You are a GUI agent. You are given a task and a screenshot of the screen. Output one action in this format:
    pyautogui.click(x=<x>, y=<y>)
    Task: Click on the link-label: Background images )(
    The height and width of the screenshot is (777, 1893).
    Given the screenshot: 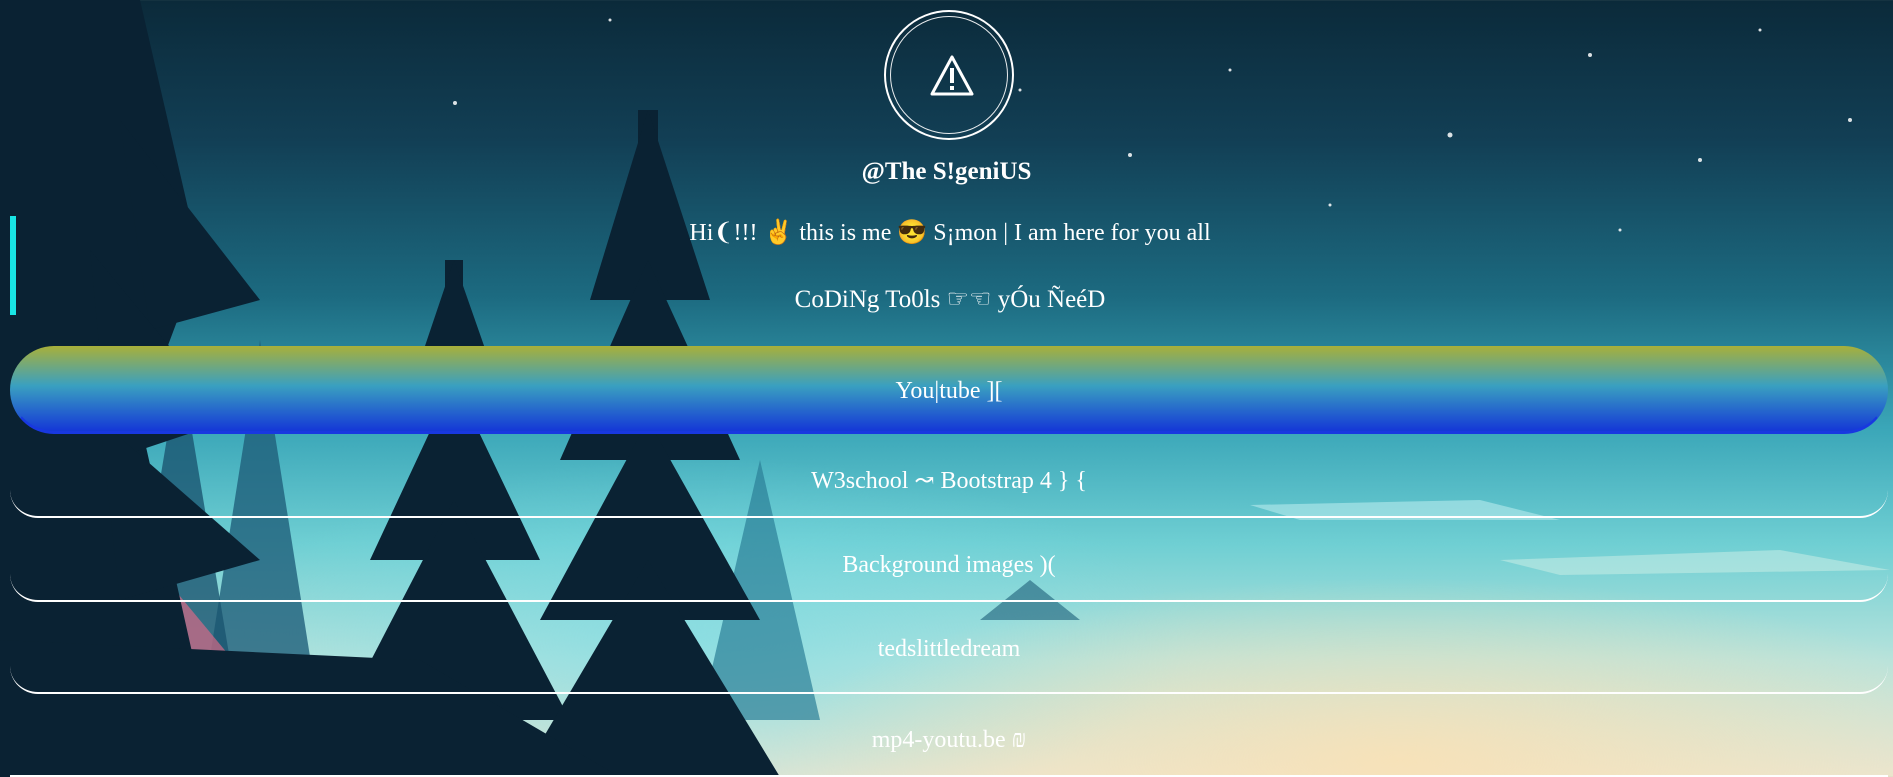 What is the action you would take?
    pyautogui.click(x=949, y=565)
    